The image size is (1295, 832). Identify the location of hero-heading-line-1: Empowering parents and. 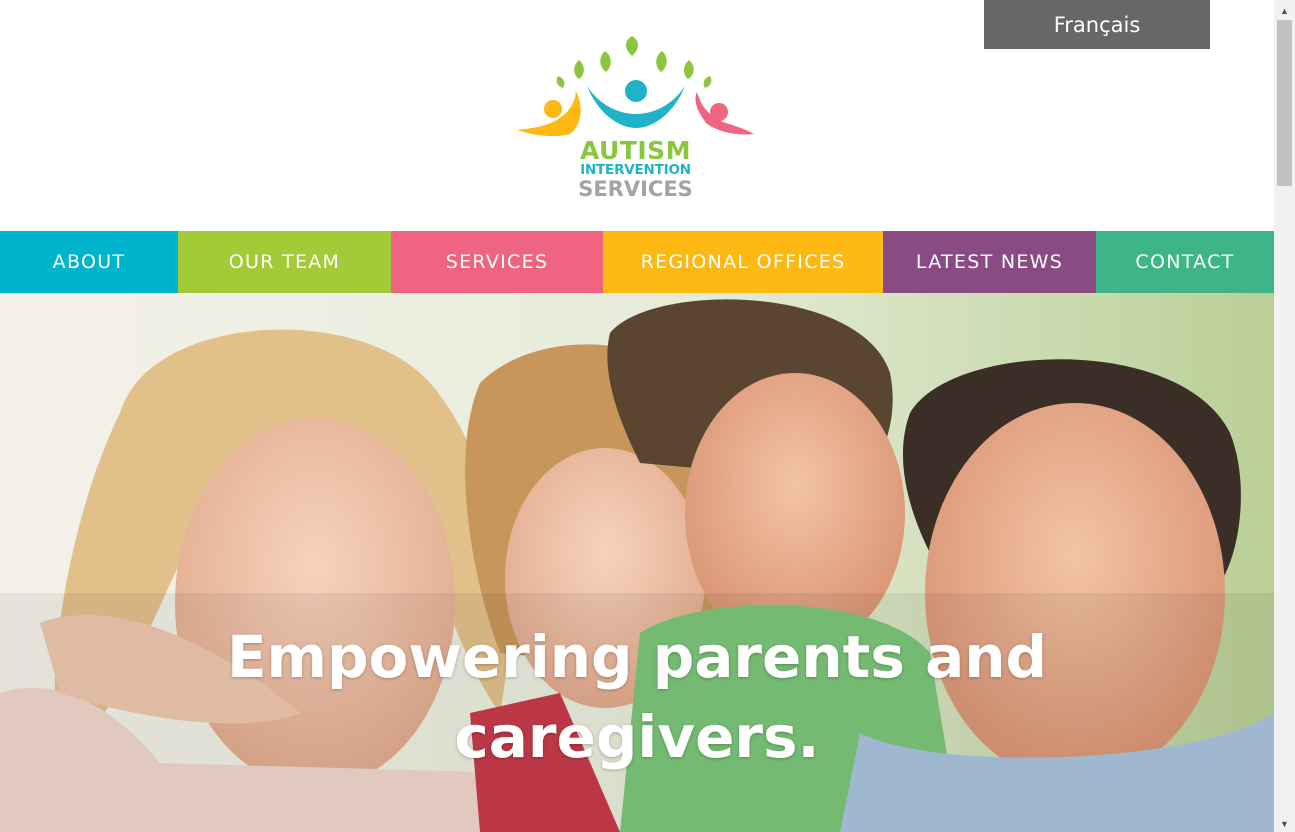
(637, 657).